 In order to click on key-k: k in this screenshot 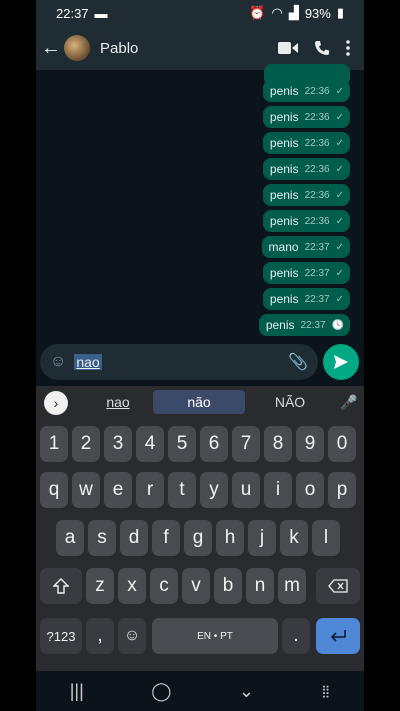, I will do `click(294, 538)`.